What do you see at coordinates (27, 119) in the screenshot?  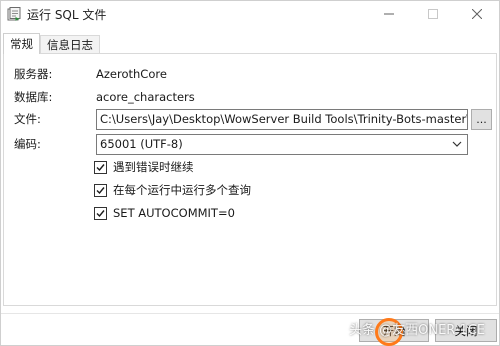 I see `file-label: 文件:` at bounding box center [27, 119].